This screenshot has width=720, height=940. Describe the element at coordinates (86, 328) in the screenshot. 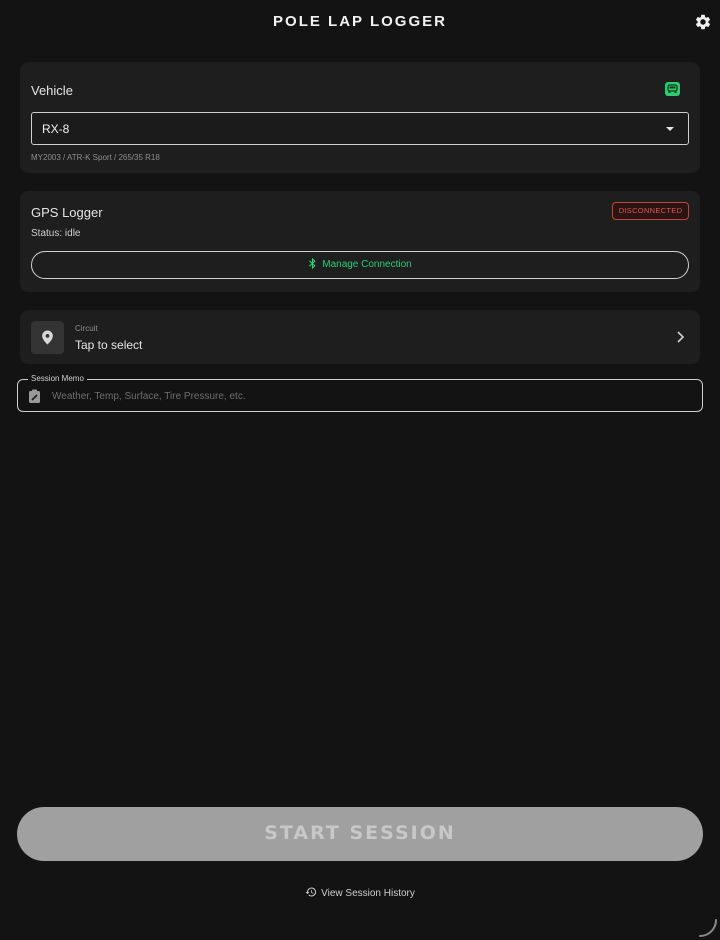

I see `circuit-label: Circuit` at that location.